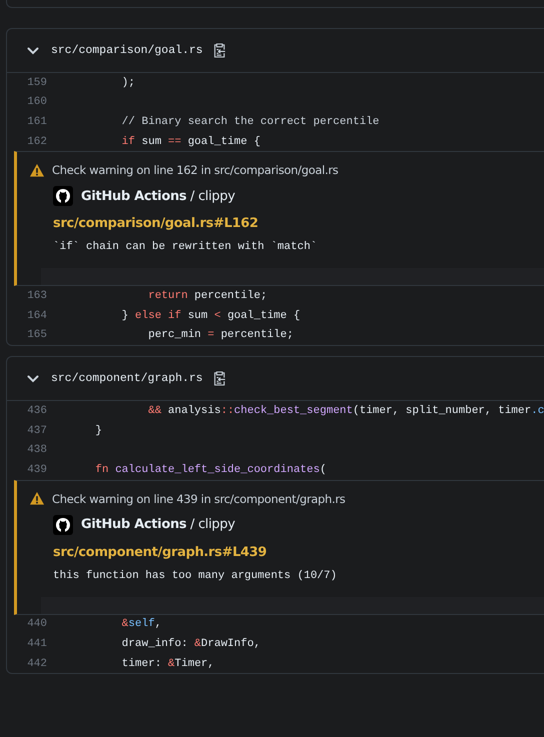  I want to click on annotation-message: `if` chain can be rewritten with `match`, so click(185, 247).